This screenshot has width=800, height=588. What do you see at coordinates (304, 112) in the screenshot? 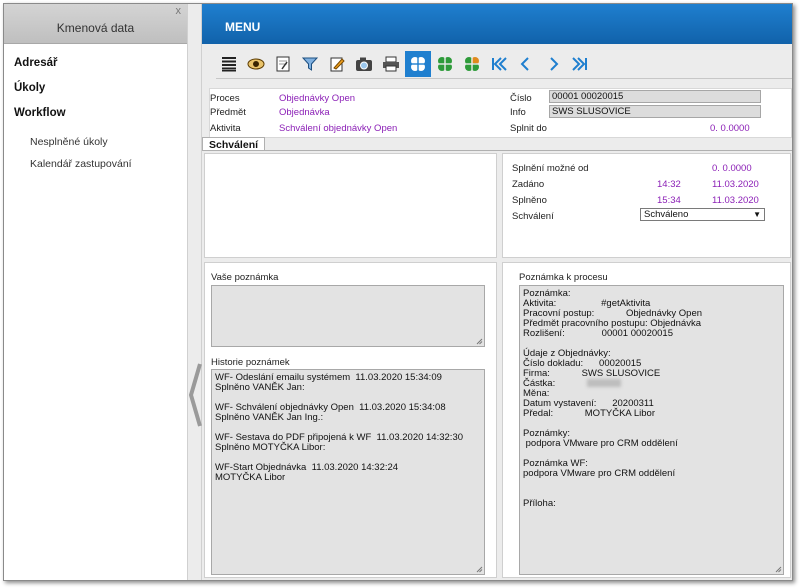
I see `predmet-value: Objednávka` at bounding box center [304, 112].